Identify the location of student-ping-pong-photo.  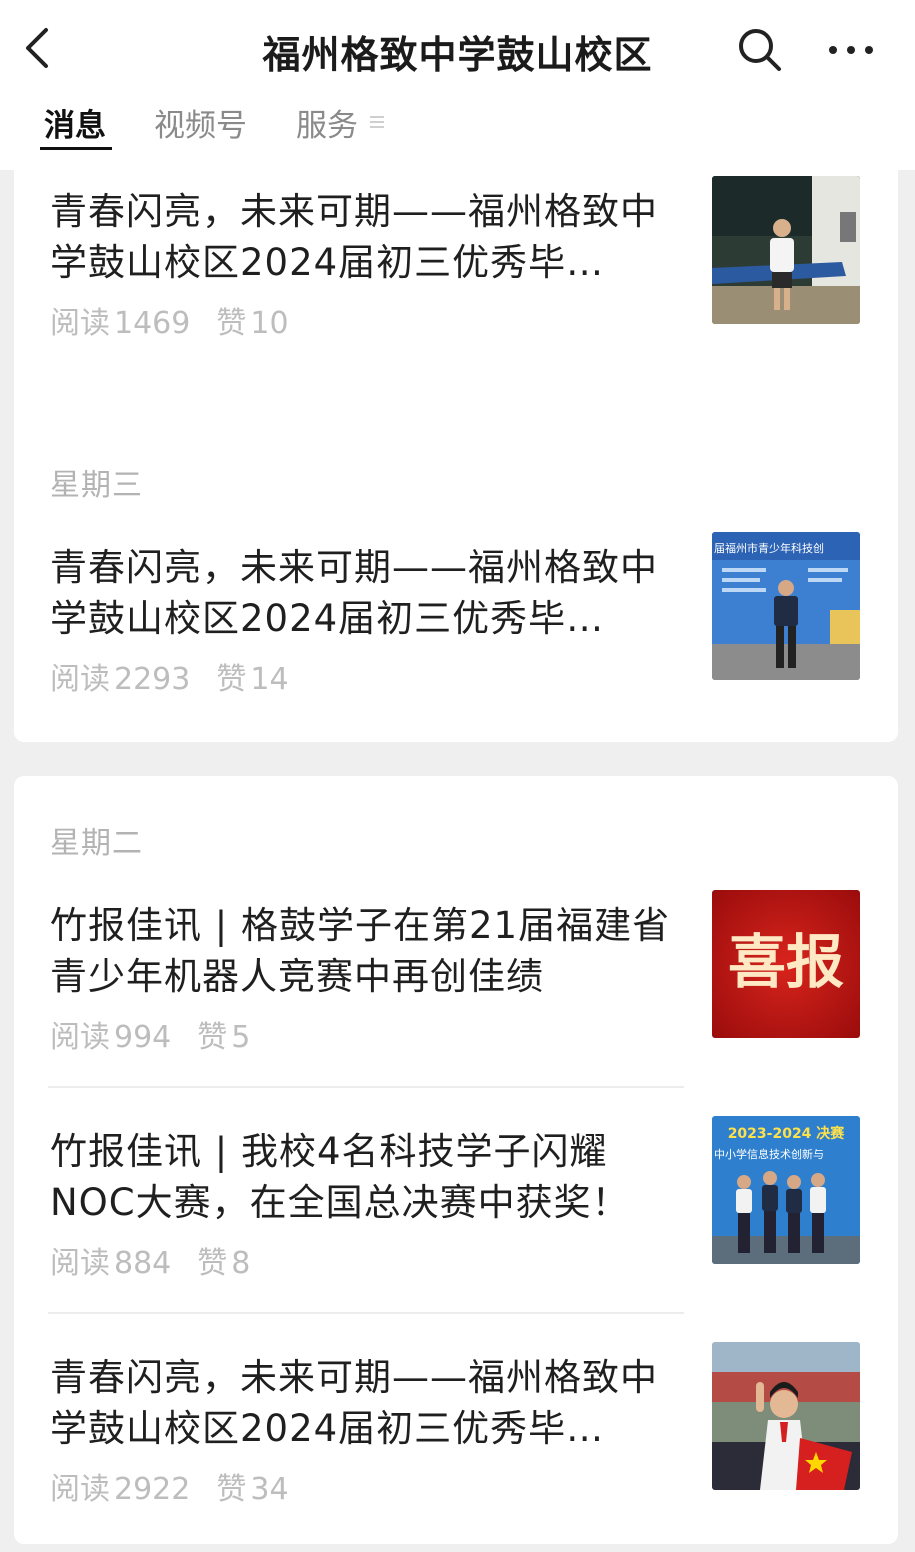
(786, 250).